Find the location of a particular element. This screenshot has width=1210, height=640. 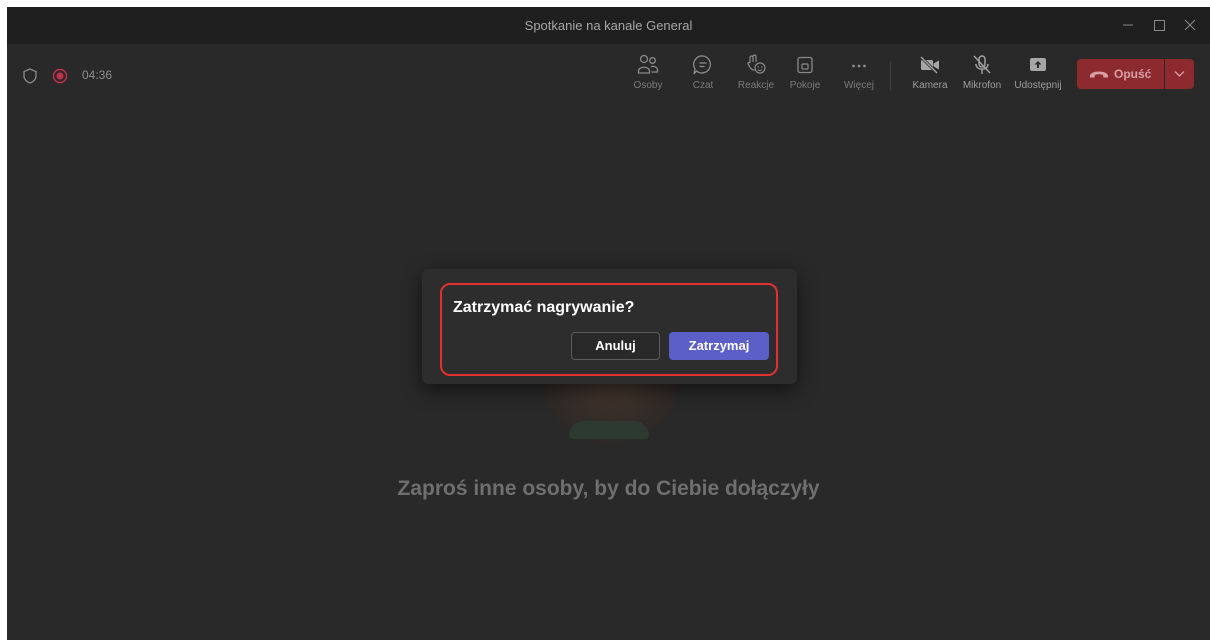

camera-button: Kamera is located at coordinates (930, 76).